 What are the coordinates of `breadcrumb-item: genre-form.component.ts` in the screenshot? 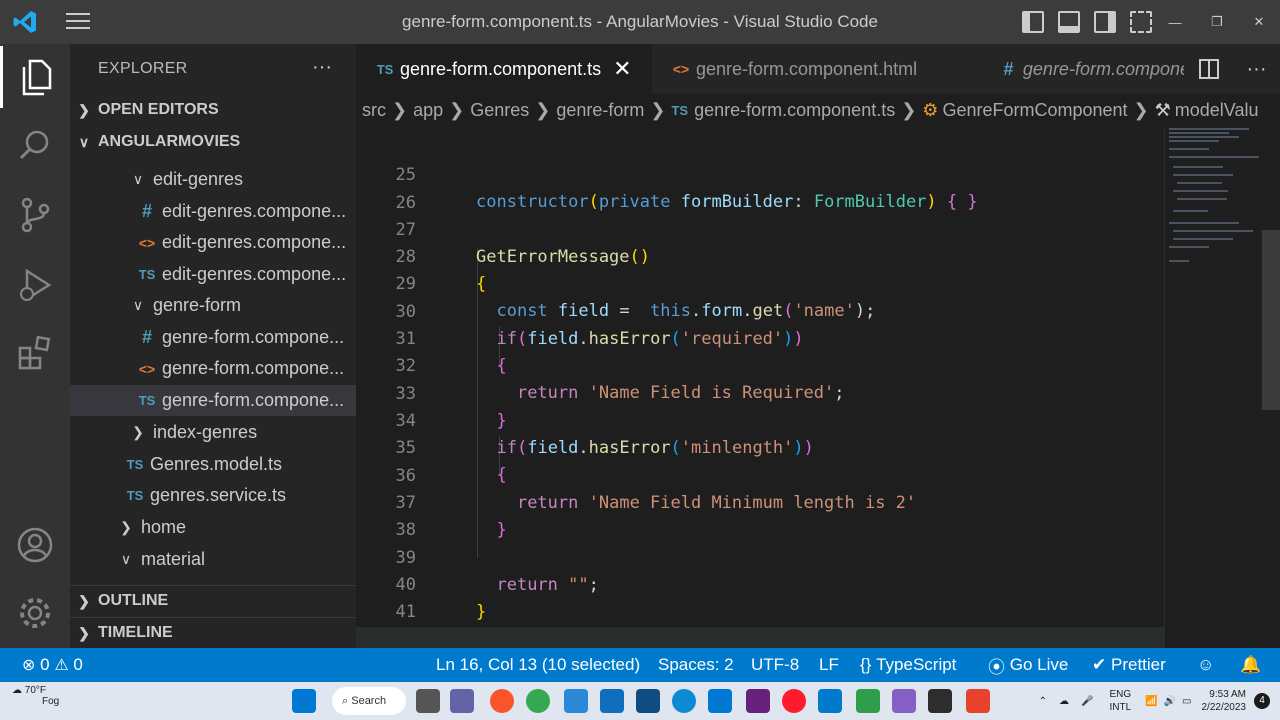 It's located at (794, 110).